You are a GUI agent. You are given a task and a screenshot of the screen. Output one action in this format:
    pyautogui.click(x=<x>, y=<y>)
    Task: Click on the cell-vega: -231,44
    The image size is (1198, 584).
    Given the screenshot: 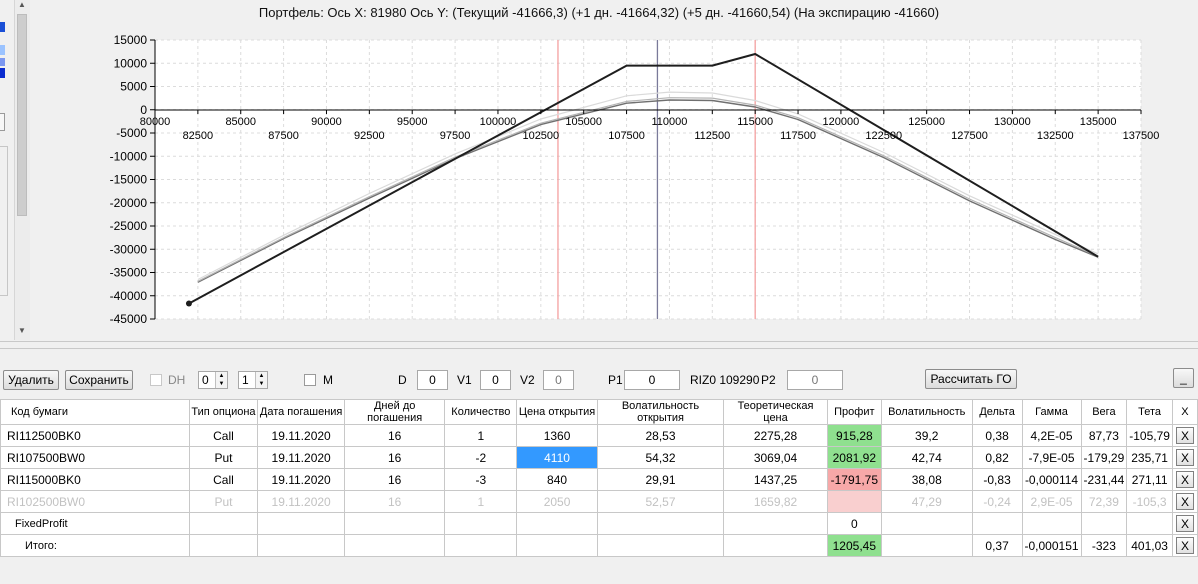 What is the action you would take?
    pyautogui.click(x=1104, y=479)
    